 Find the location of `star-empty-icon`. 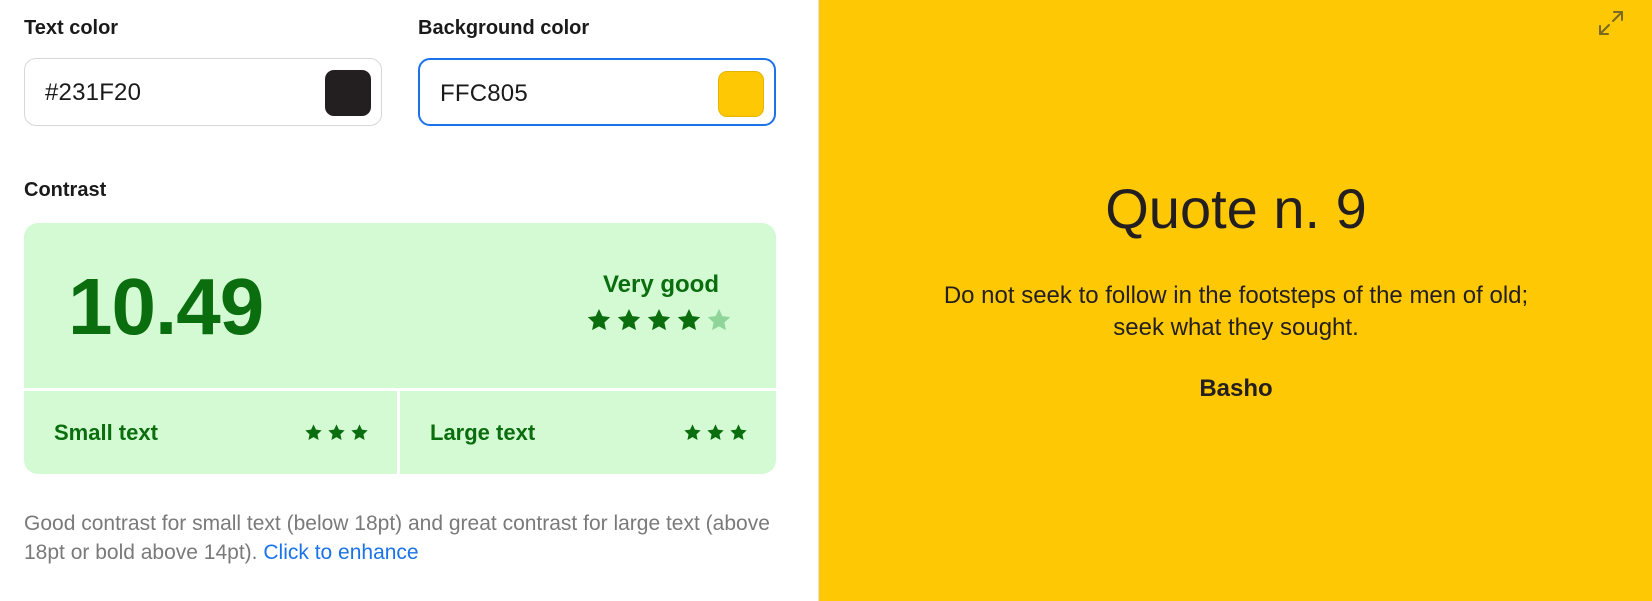

star-empty-icon is located at coordinates (719, 319).